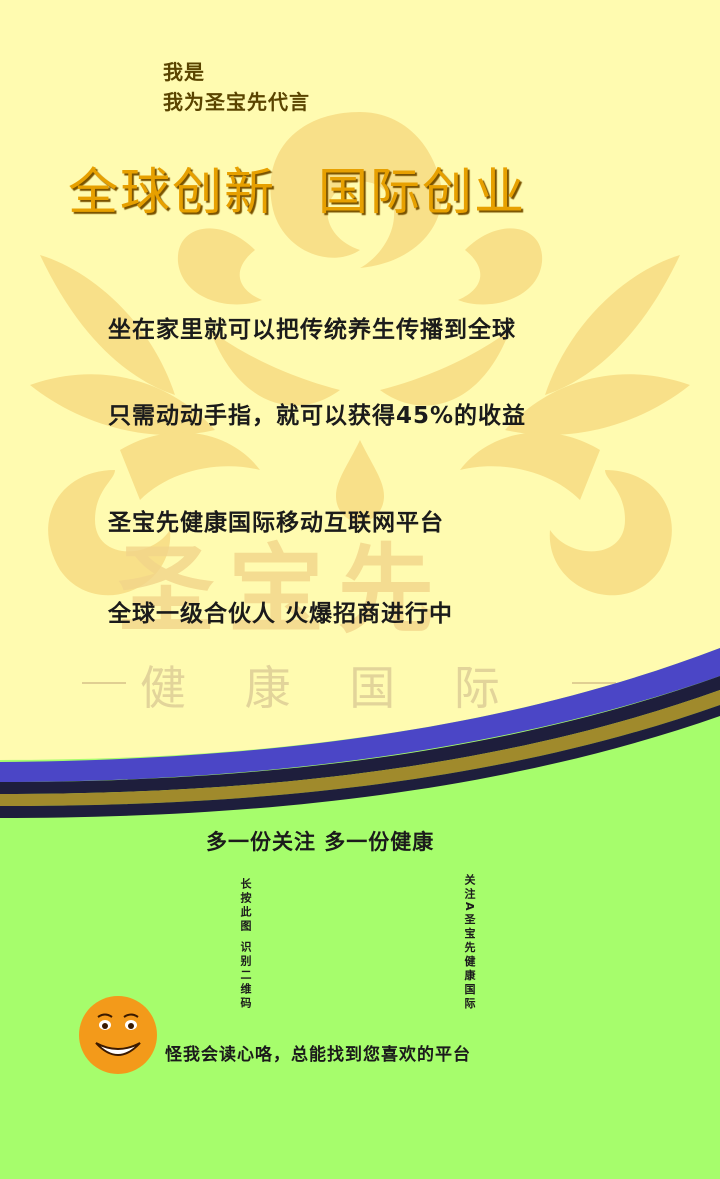 The height and width of the screenshot is (1179, 720). What do you see at coordinates (236, 102) in the screenshot?
I see `intro-line-2: 我为圣宝先代言` at bounding box center [236, 102].